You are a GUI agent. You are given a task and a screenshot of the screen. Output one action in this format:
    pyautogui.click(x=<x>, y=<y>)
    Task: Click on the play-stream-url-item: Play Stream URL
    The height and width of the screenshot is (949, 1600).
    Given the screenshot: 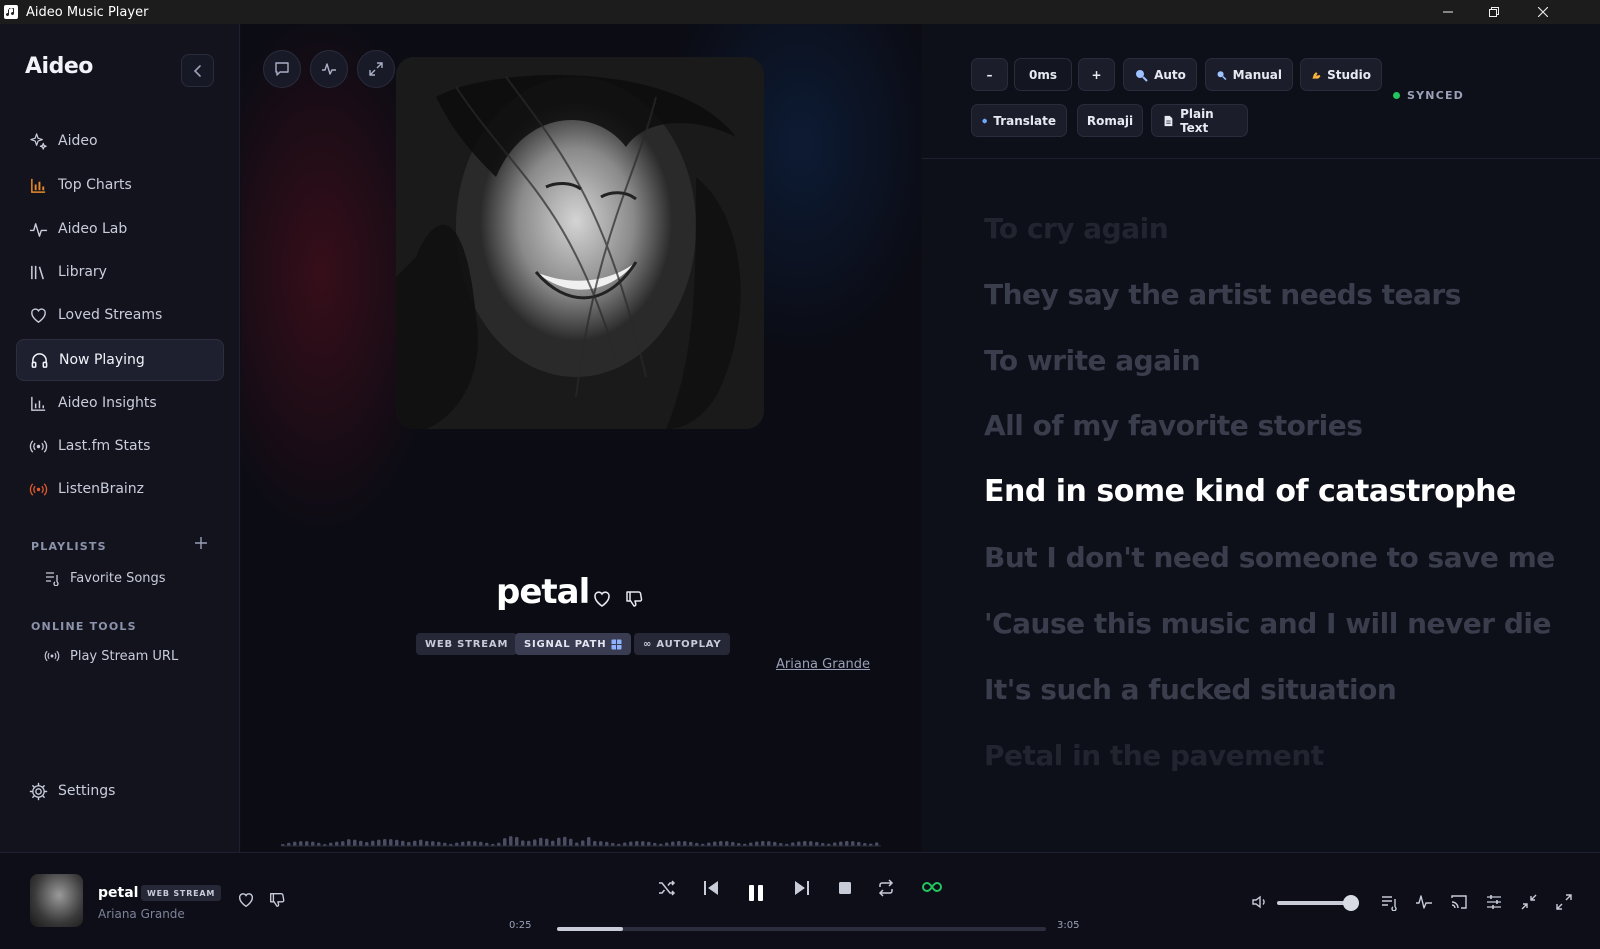 What is the action you would take?
    pyautogui.click(x=111, y=656)
    